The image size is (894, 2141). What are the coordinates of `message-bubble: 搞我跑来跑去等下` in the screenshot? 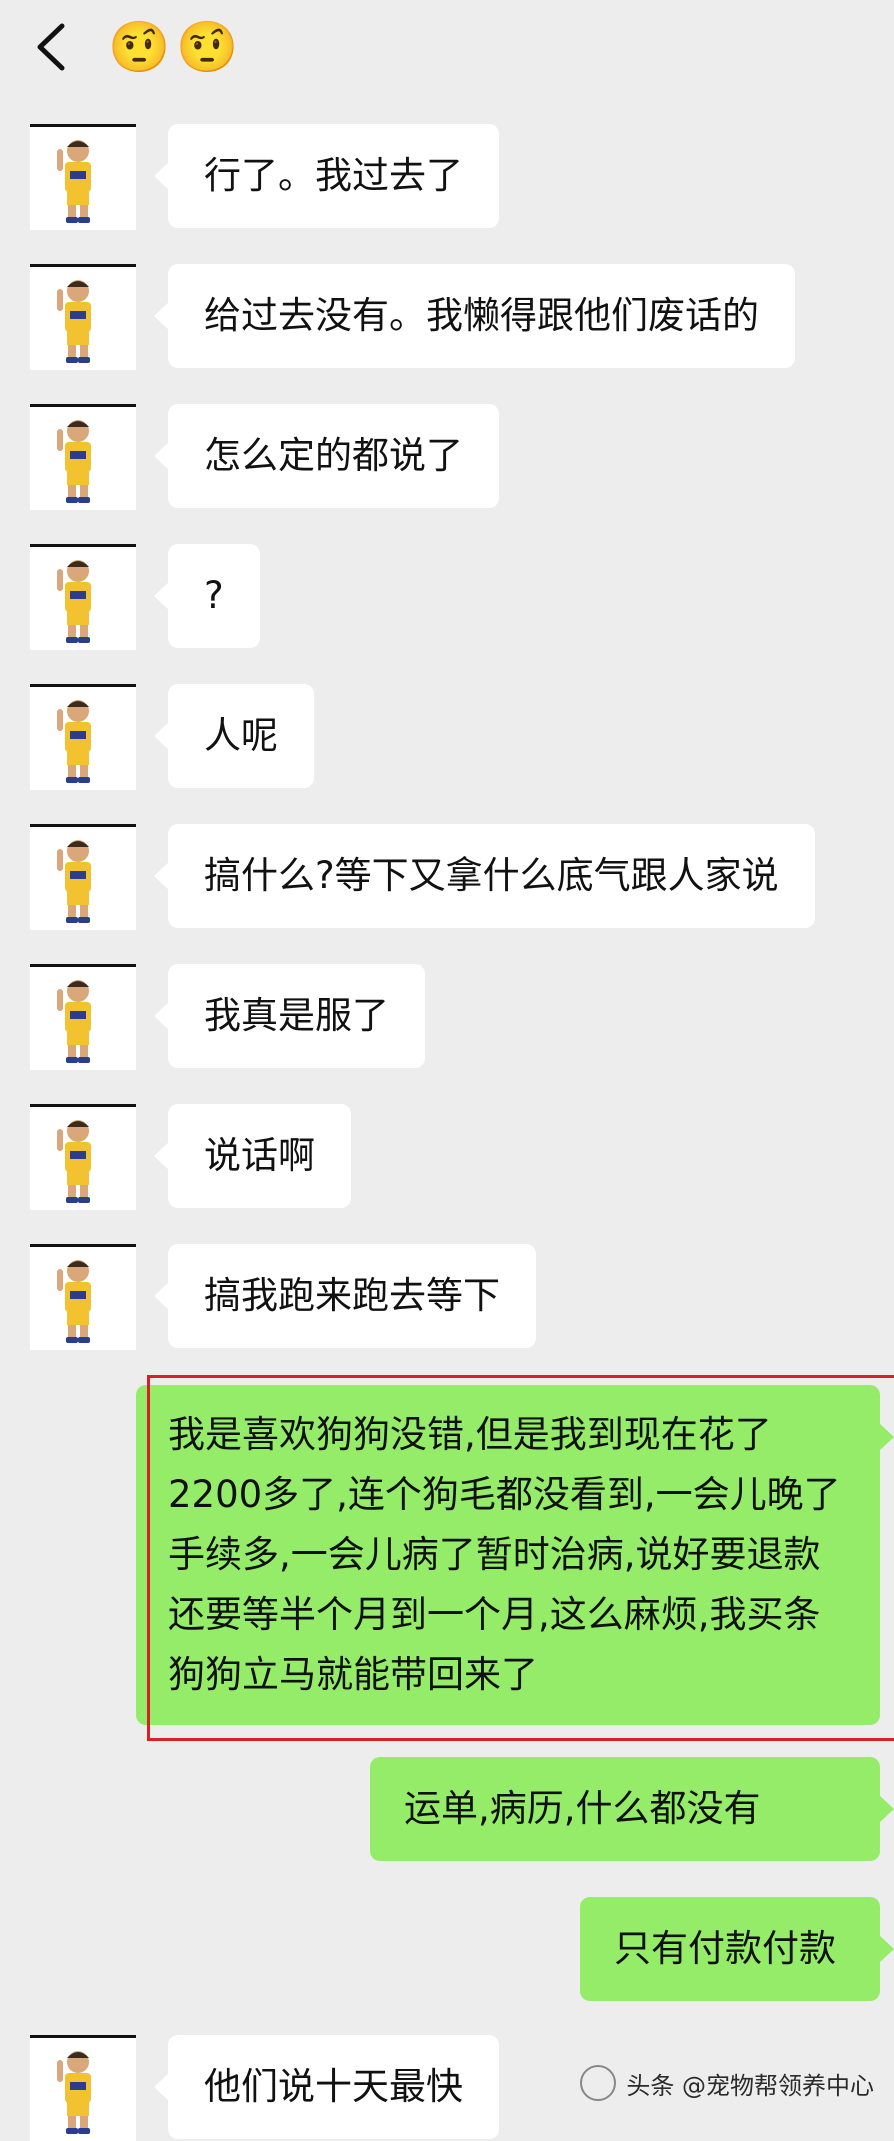 It's located at (345, 1296).